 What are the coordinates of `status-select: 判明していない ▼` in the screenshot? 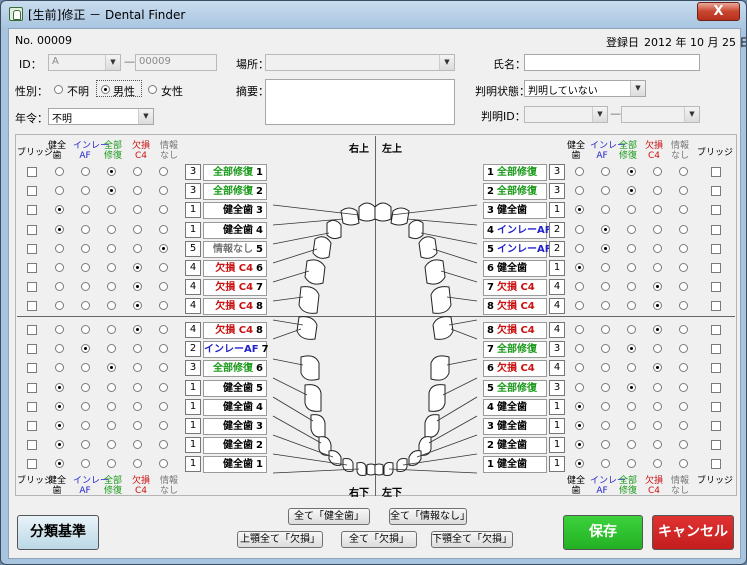 It's located at (585, 88).